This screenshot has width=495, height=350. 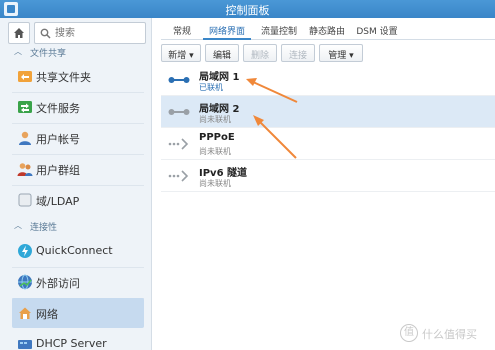 I want to click on sidebar-item-user-account: 用户帐号, so click(x=78, y=138).